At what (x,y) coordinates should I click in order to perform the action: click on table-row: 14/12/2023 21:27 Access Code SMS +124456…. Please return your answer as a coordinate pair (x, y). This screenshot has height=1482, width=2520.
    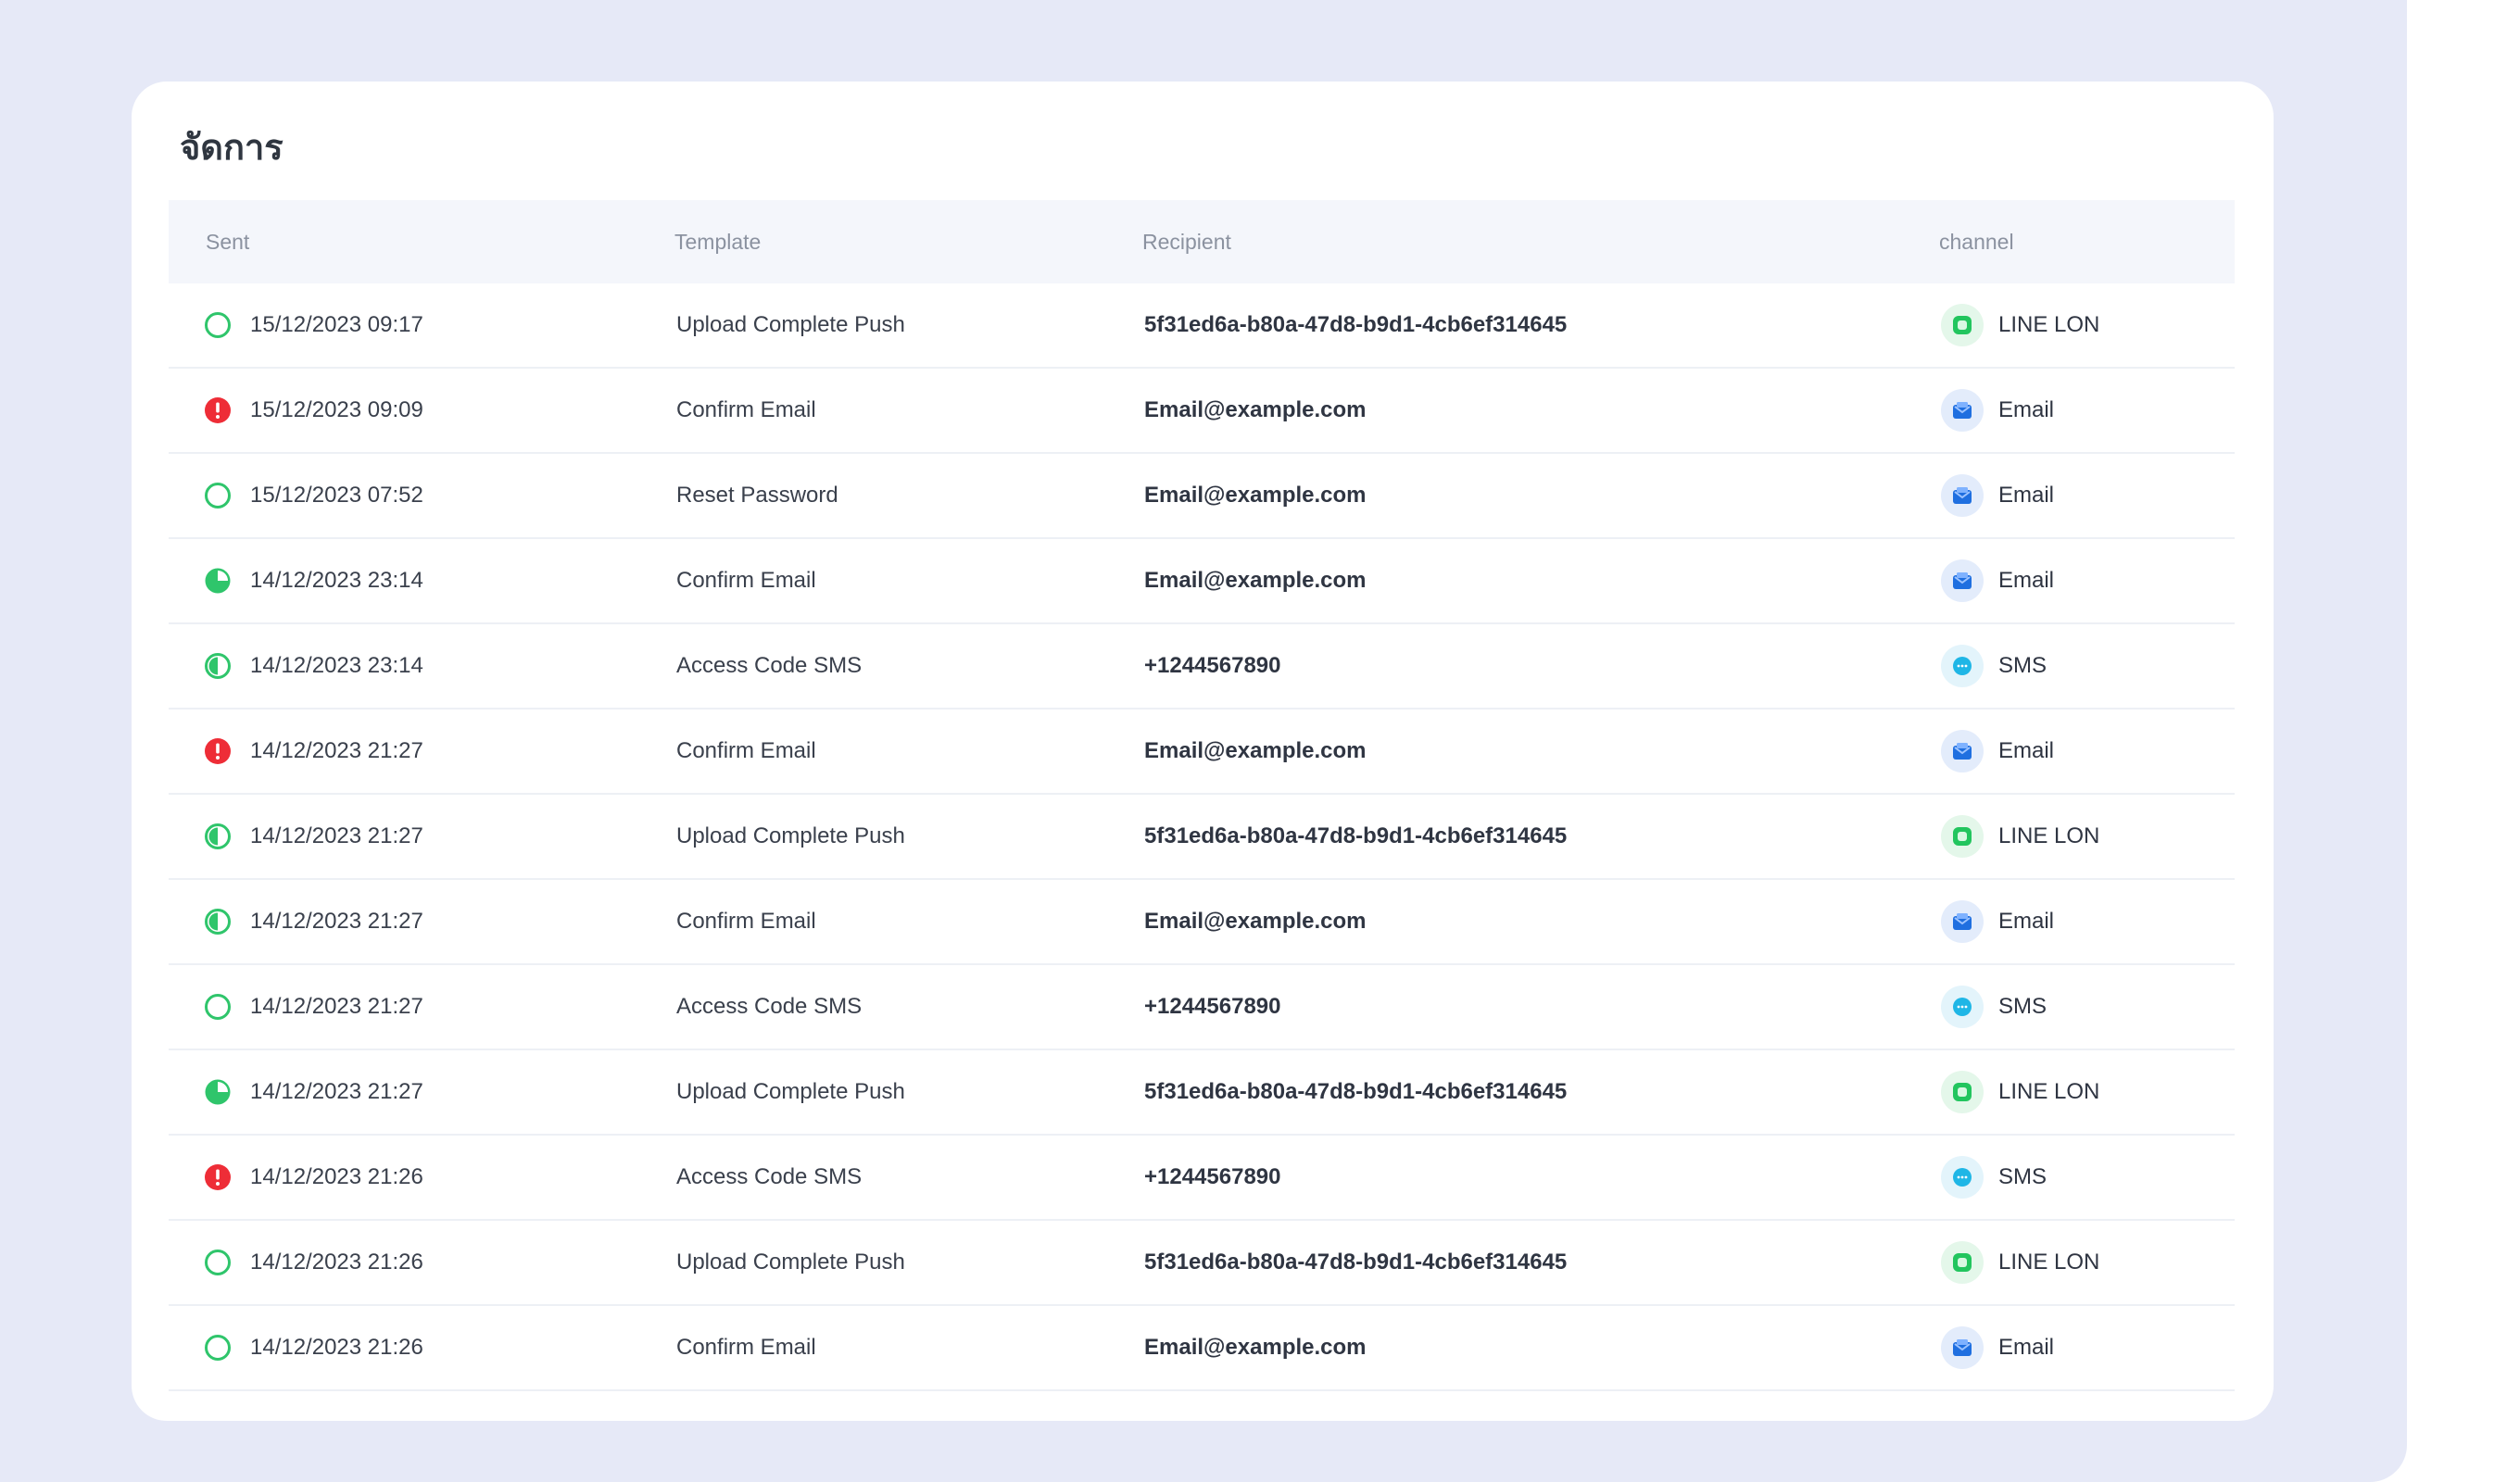
    Looking at the image, I should click on (1202, 1007).